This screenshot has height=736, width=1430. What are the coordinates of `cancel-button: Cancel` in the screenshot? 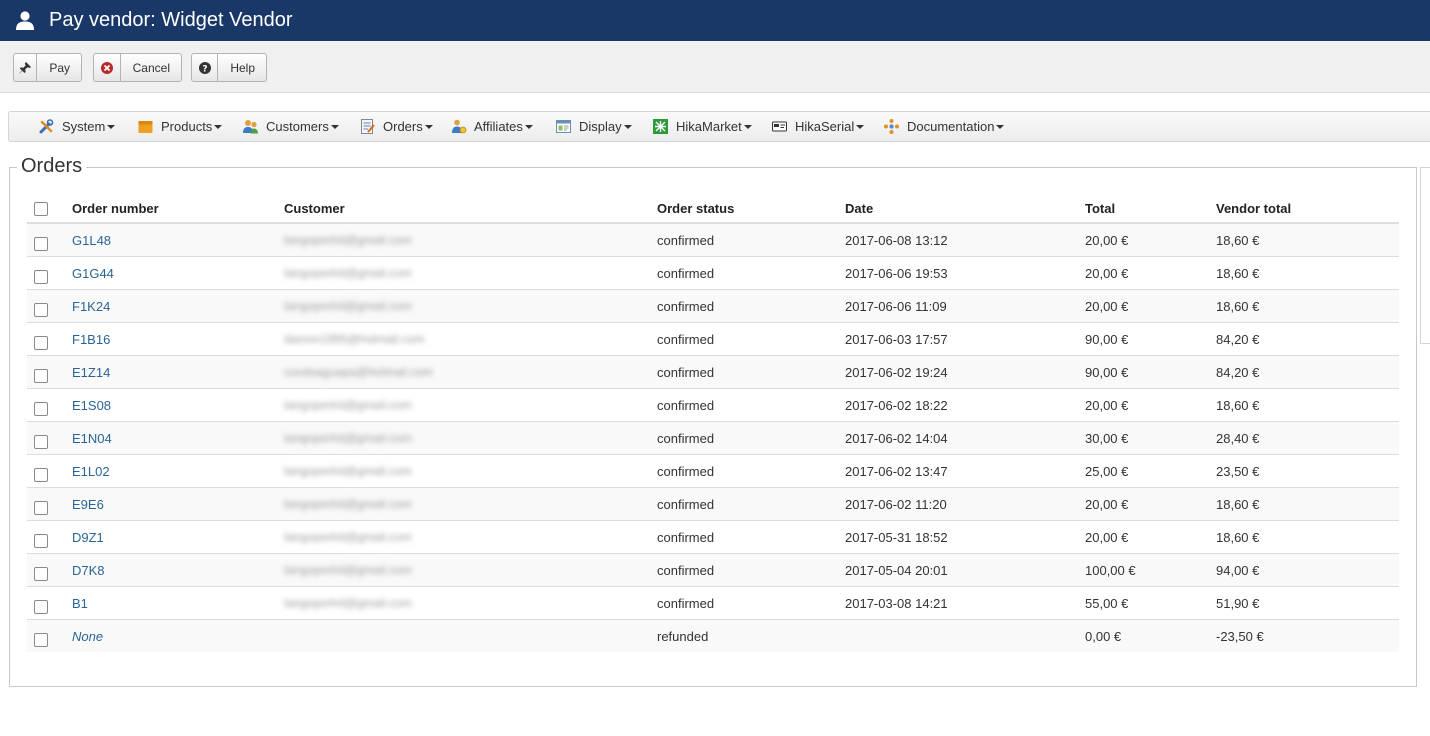 It's located at (137, 67).